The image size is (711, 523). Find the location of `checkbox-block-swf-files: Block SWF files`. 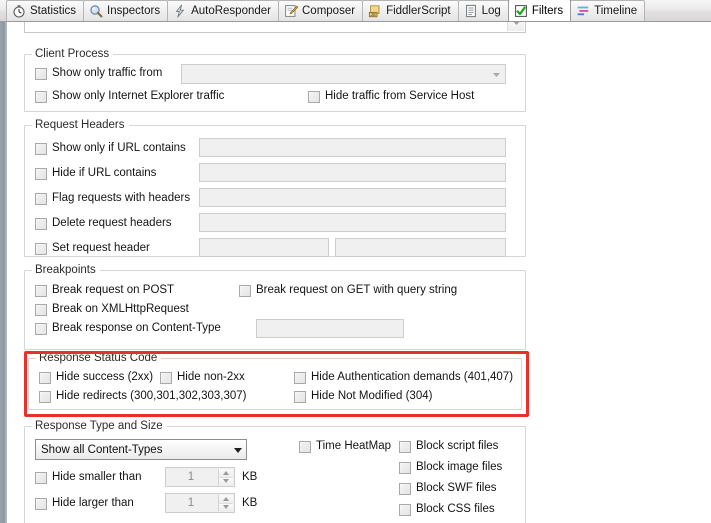

checkbox-block-swf-files: Block SWF files is located at coordinates (448, 488).